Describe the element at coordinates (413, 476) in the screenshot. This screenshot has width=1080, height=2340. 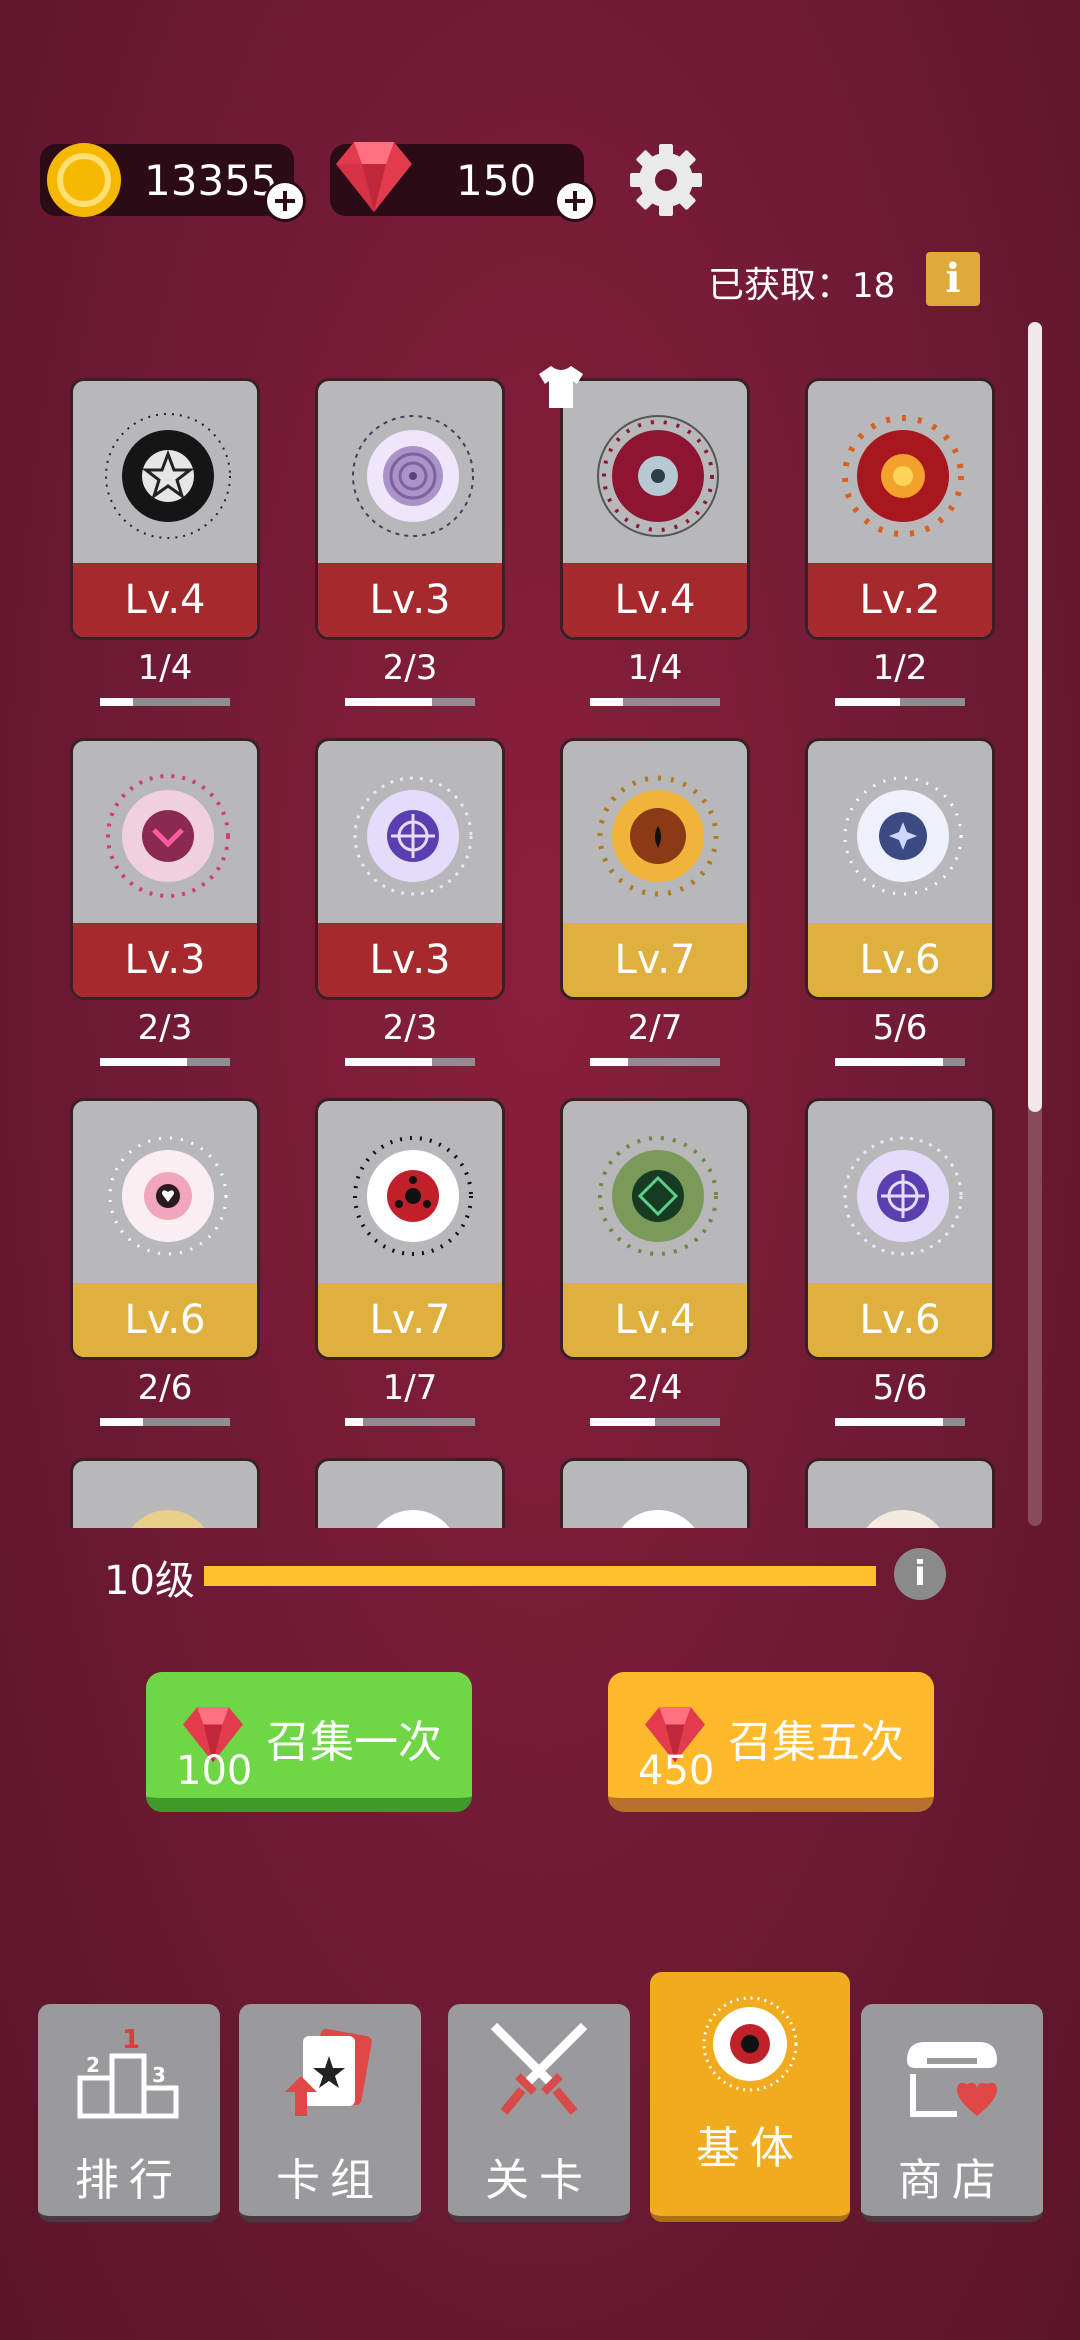
I see `ripple-eye-icon` at that location.